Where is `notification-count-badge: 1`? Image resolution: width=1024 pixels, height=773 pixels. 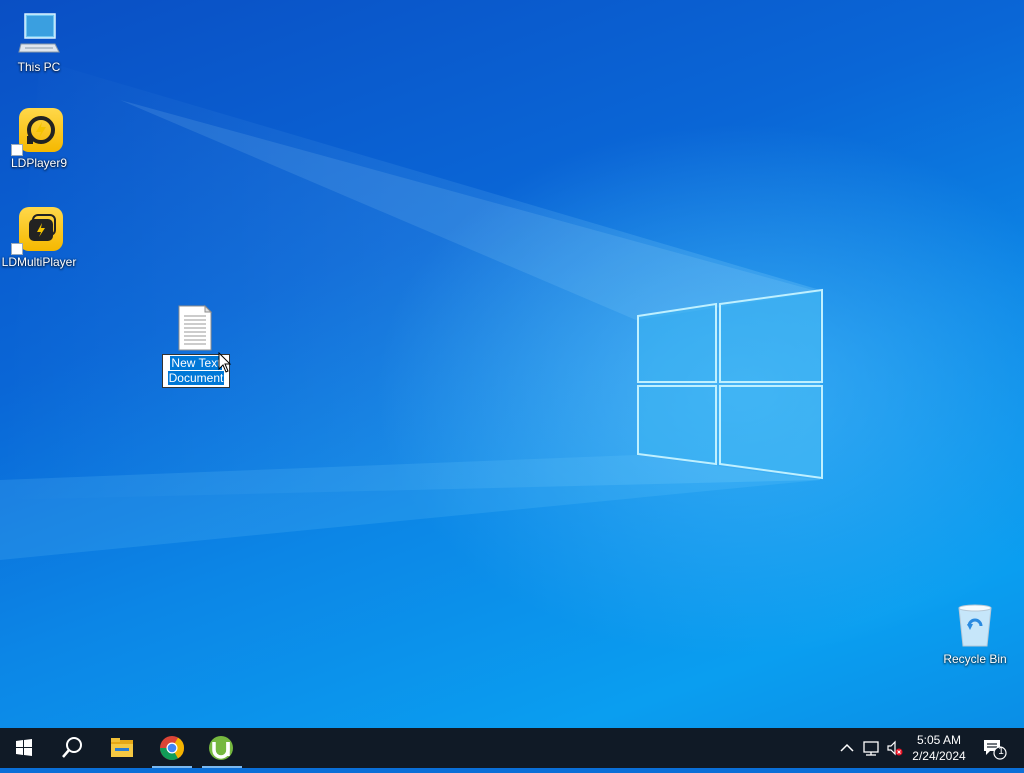
notification-count-badge: 1 is located at coordinates (1001, 751).